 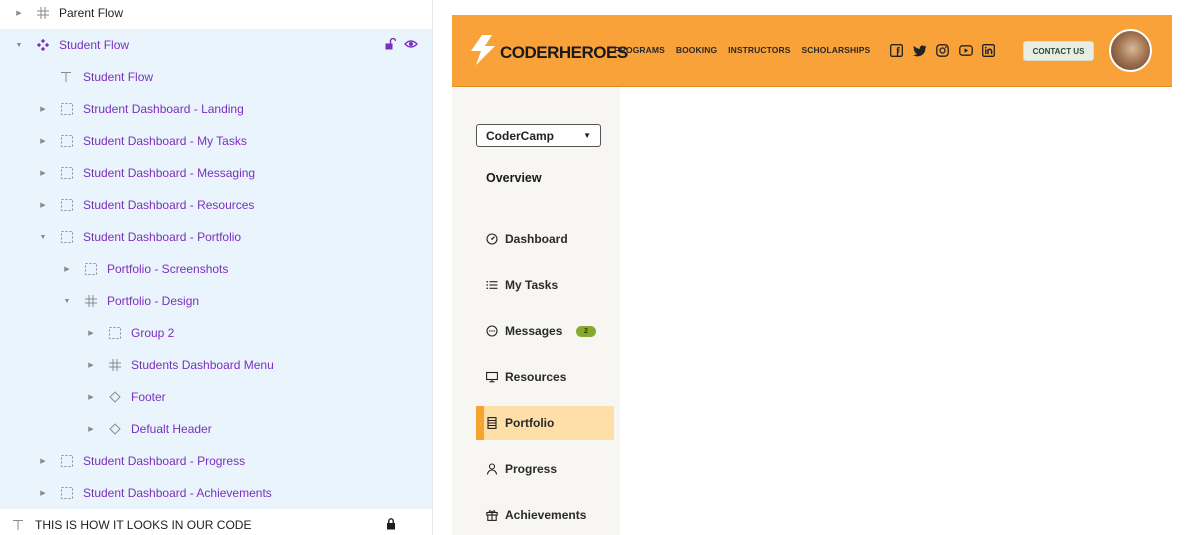 I want to click on chevron-down-icon: ▼, so click(x=587, y=135).